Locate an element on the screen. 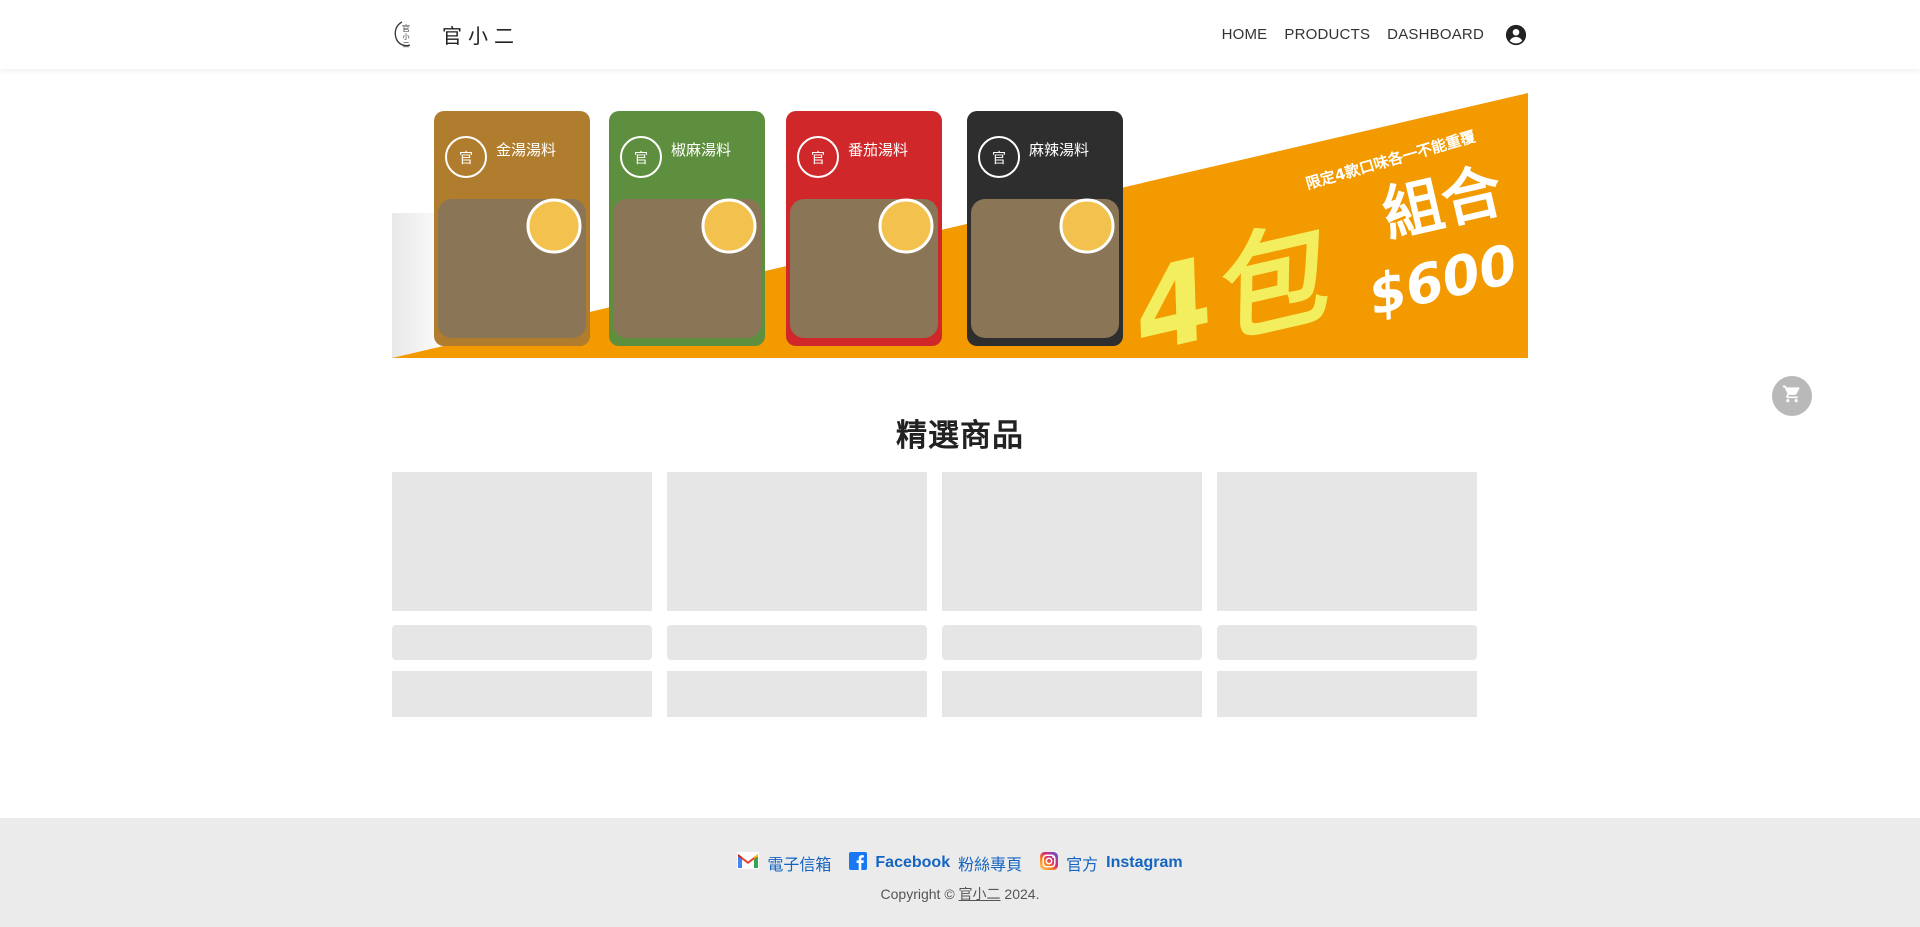 This screenshot has height=927, width=1920. account-circle-icon is located at coordinates (1516, 35).